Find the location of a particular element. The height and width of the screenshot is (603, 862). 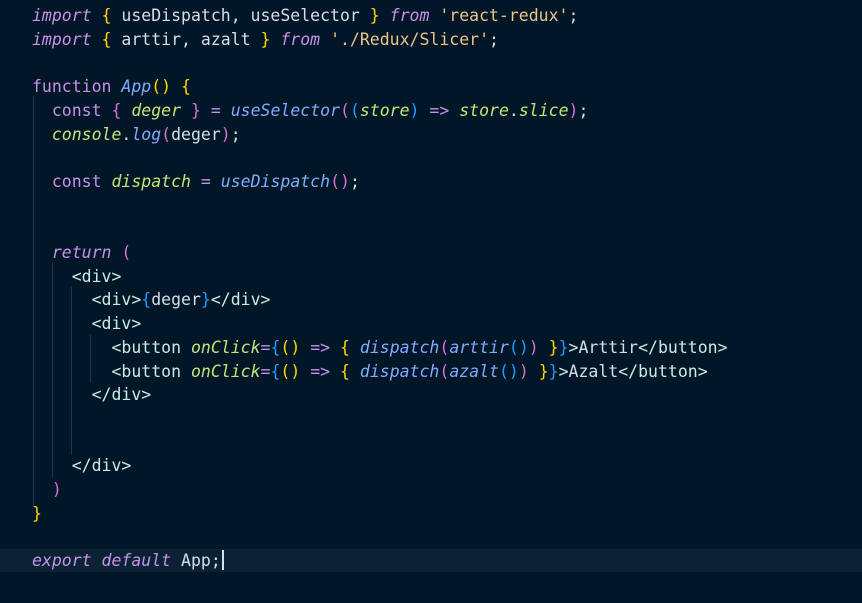

code-line: <div>{deger}</div> is located at coordinates (431, 299).